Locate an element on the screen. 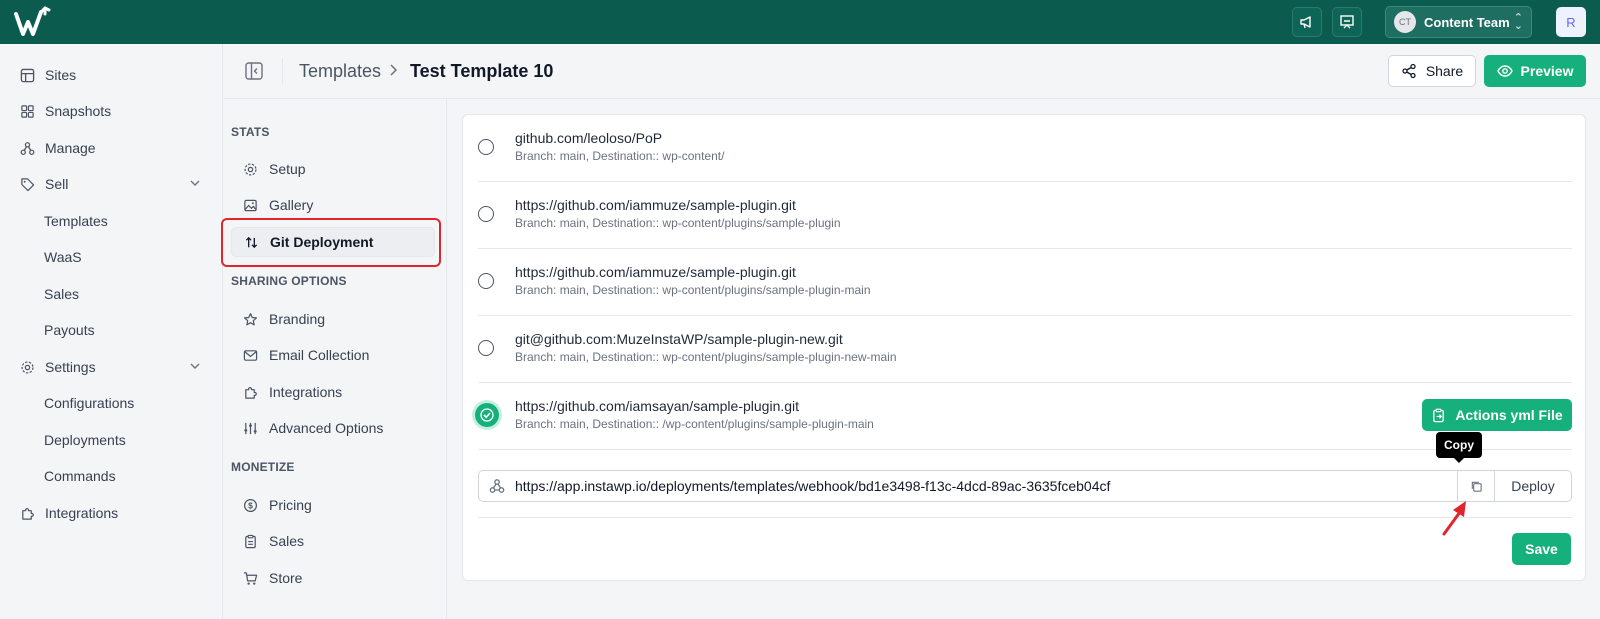  annotation-arrow-icon is located at coordinates (1454, 518).